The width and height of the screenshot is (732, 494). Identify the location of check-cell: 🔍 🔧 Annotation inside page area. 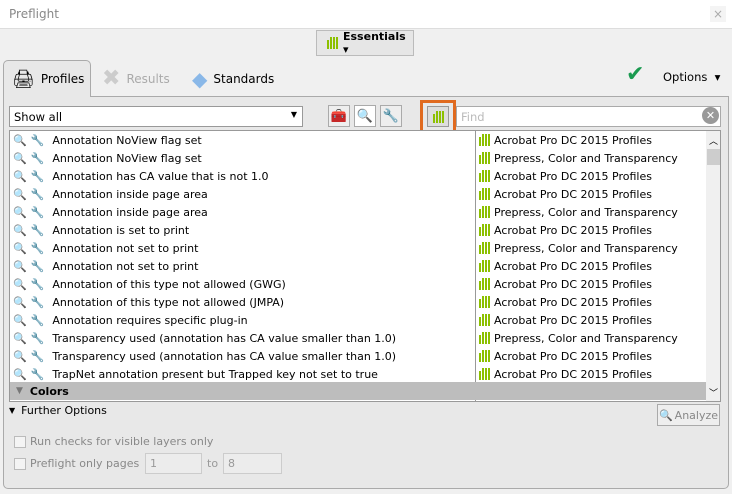
(242, 212).